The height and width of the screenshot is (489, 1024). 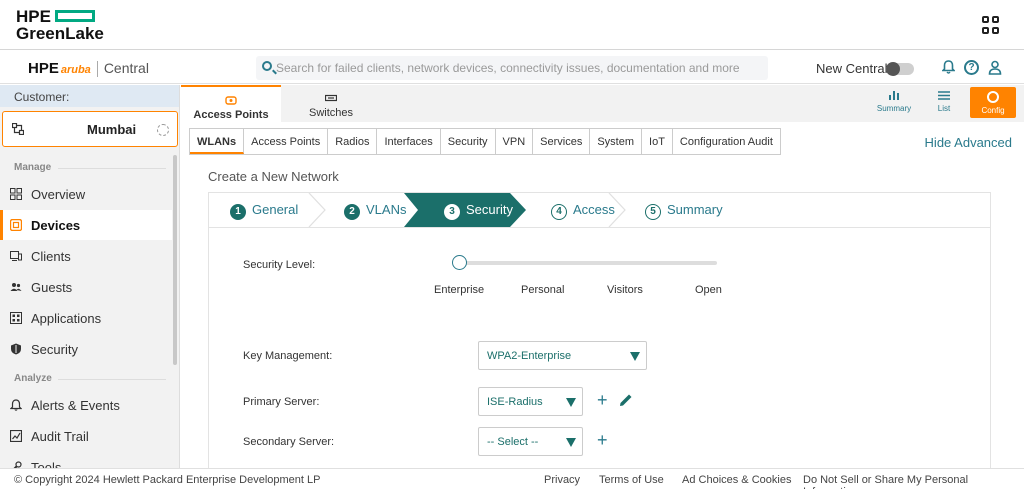 I want to click on sidebar-item-tools: Tools, so click(x=86, y=460).